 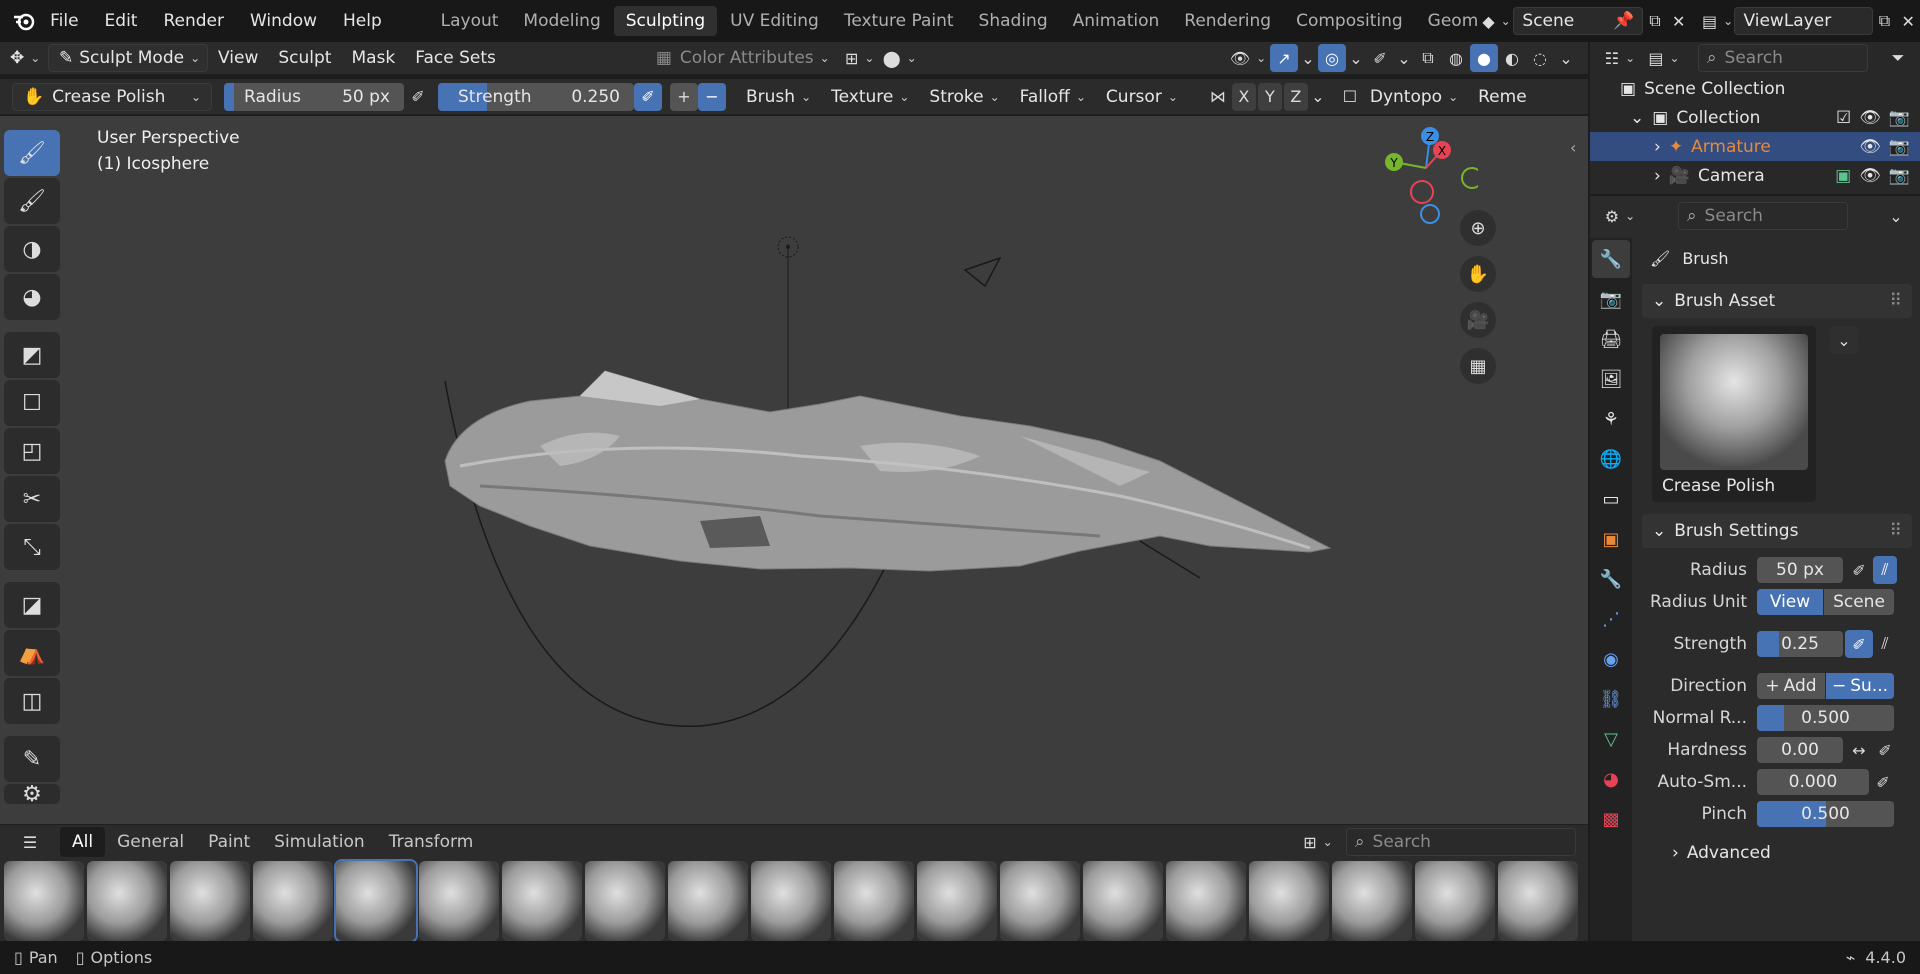 What do you see at coordinates (32, 547) in the screenshot?
I see `line-project-tool: ⤡` at bounding box center [32, 547].